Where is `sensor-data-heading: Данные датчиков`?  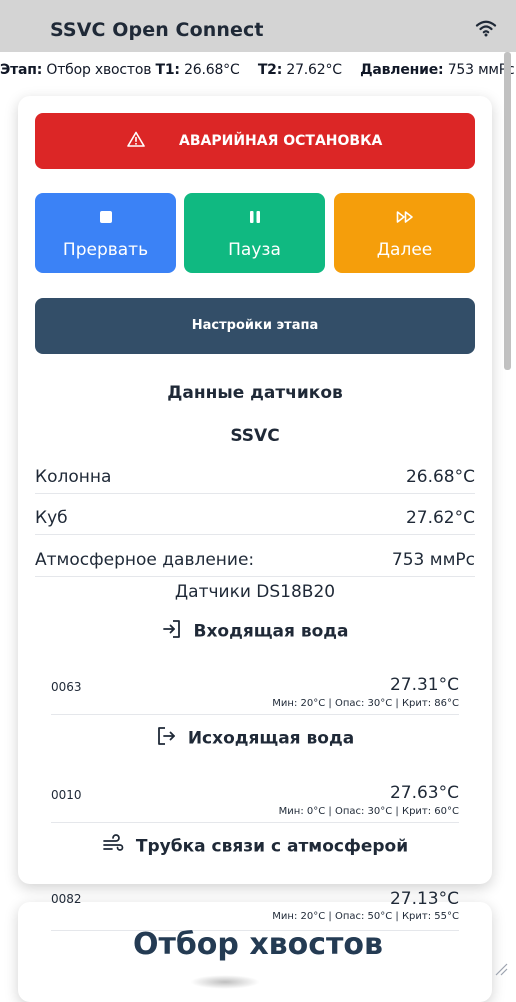 sensor-data-heading: Данные датчиков is located at coordinates (255, 393).